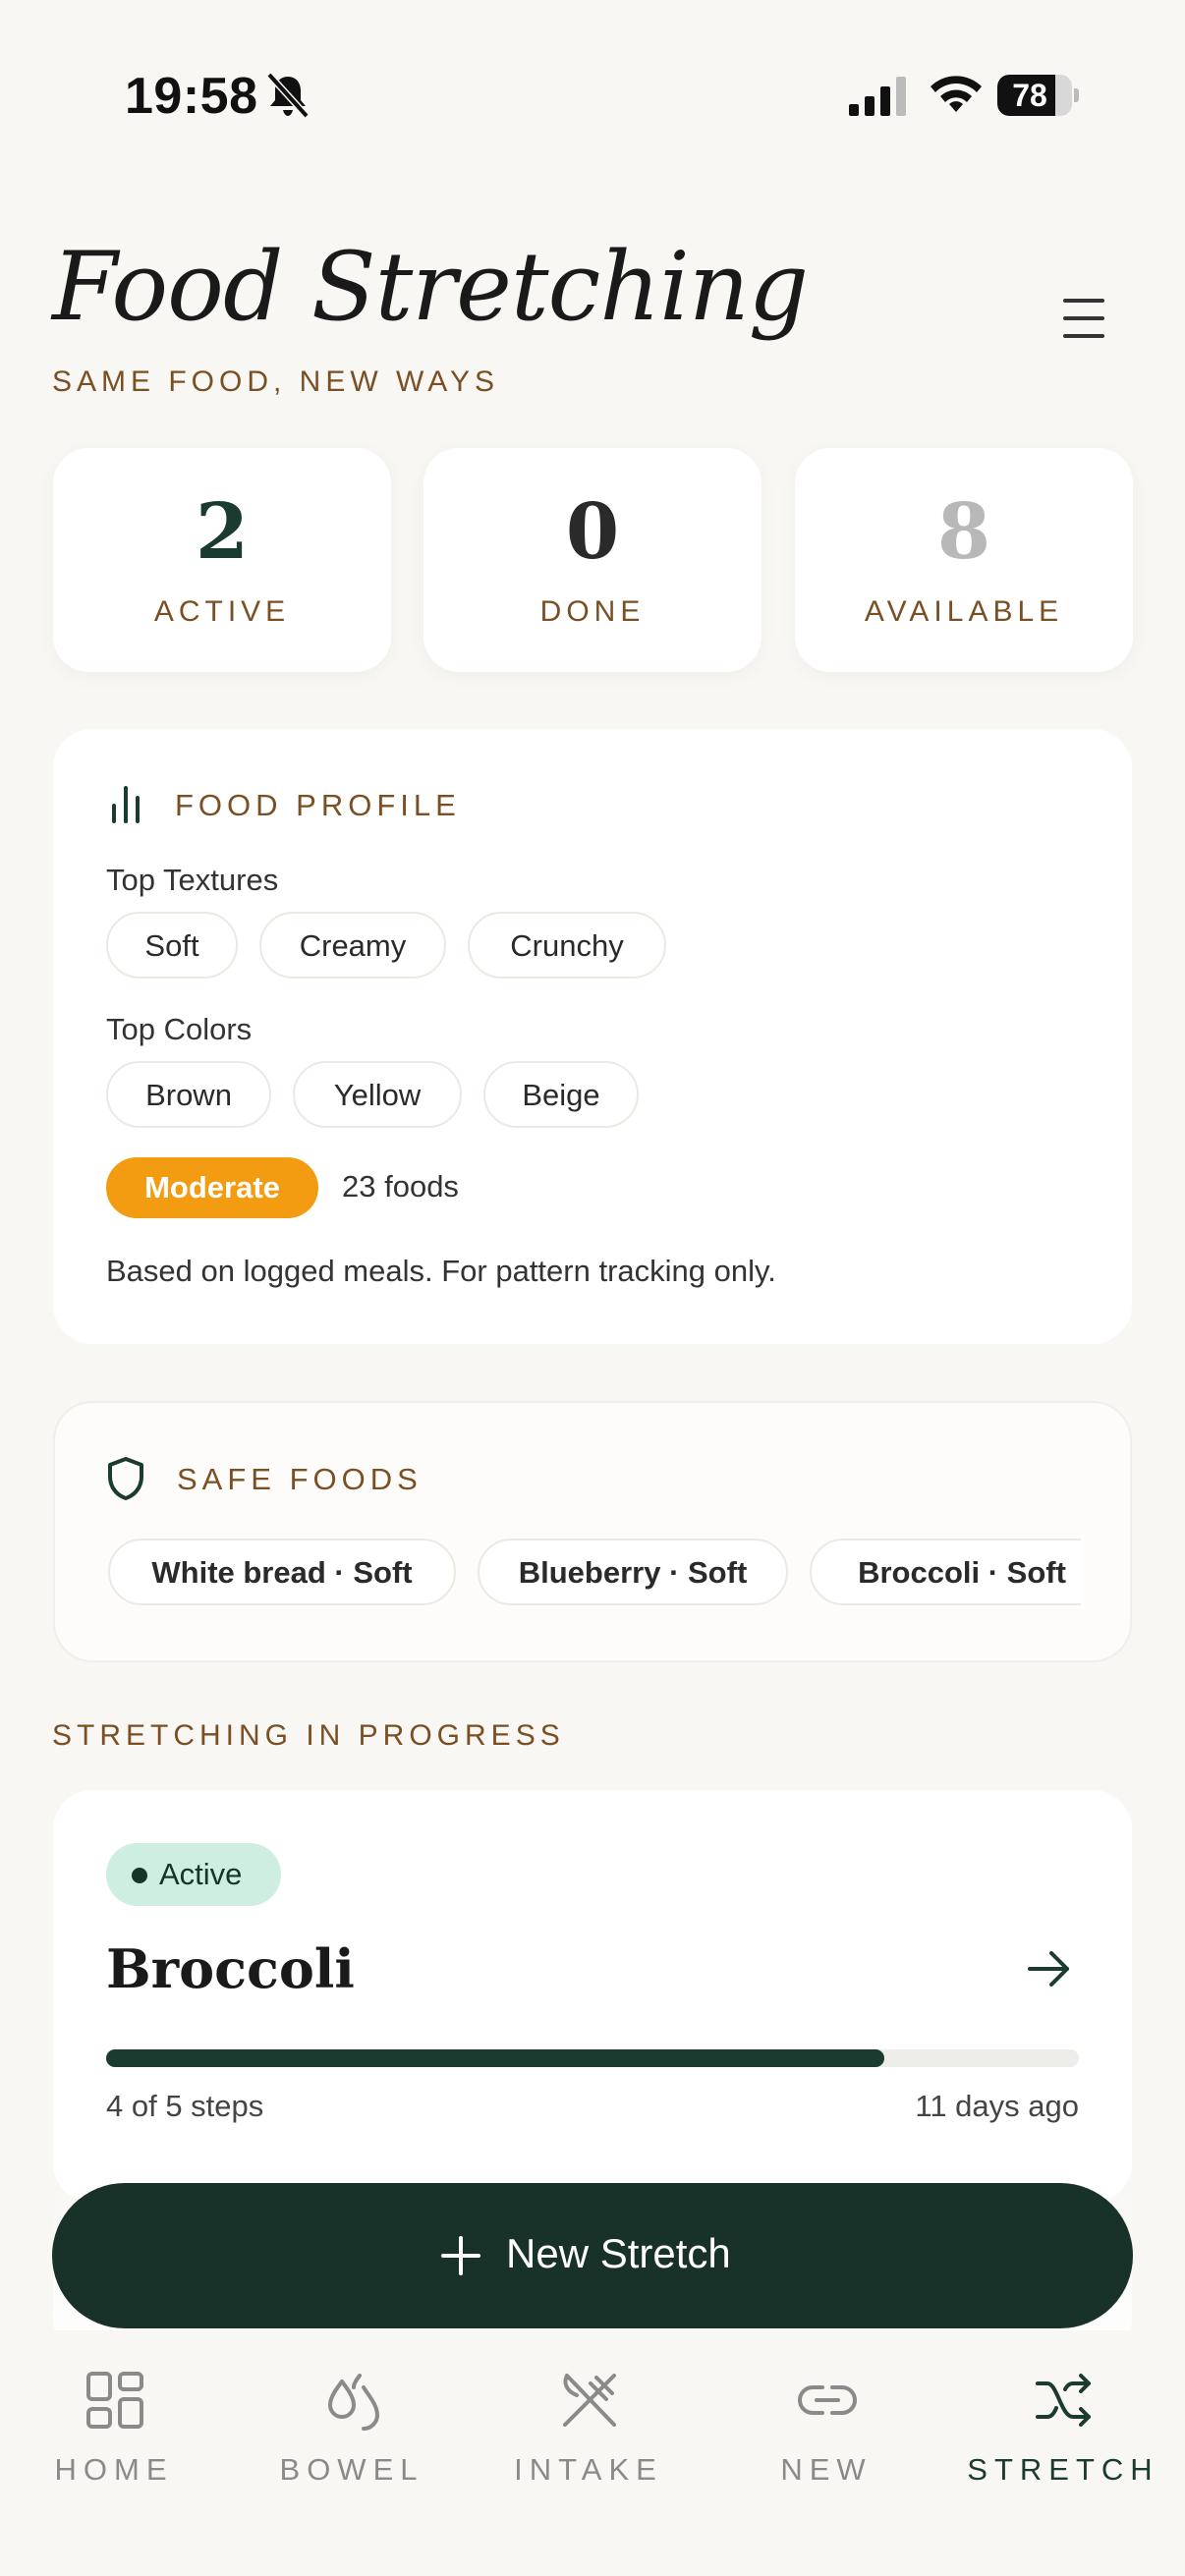 This screenshot has width=1185, height=2576. Describe the element at coordinates (461, 2255) in the screenshot. I see `plus-icon` at that location.